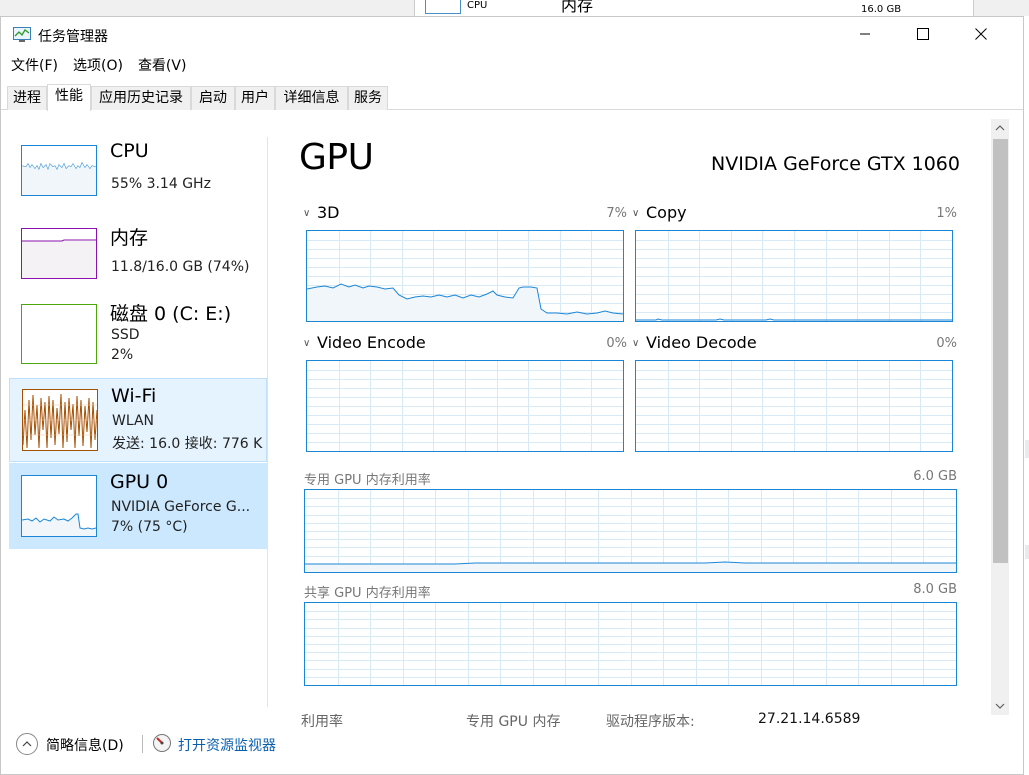 The width and height of the screenshot is (1029, 775). Describe the element at coordinates (336, 157) in the screenshot. I see `page-title: GPU` at that location.